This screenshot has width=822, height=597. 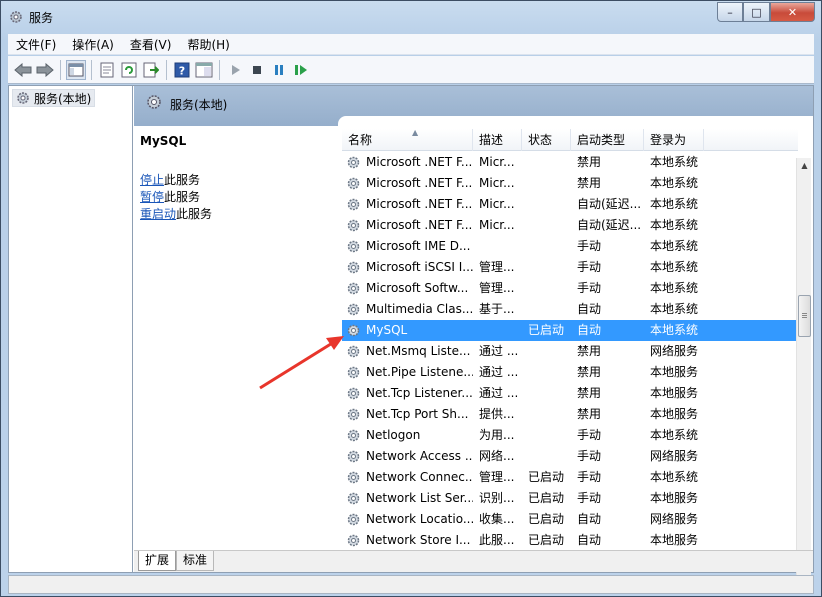 What do you see at coordinates (63, 98) in the screenshot?
I see `tree-item-label: 服务(本地)` at bounding box center [63, 98].